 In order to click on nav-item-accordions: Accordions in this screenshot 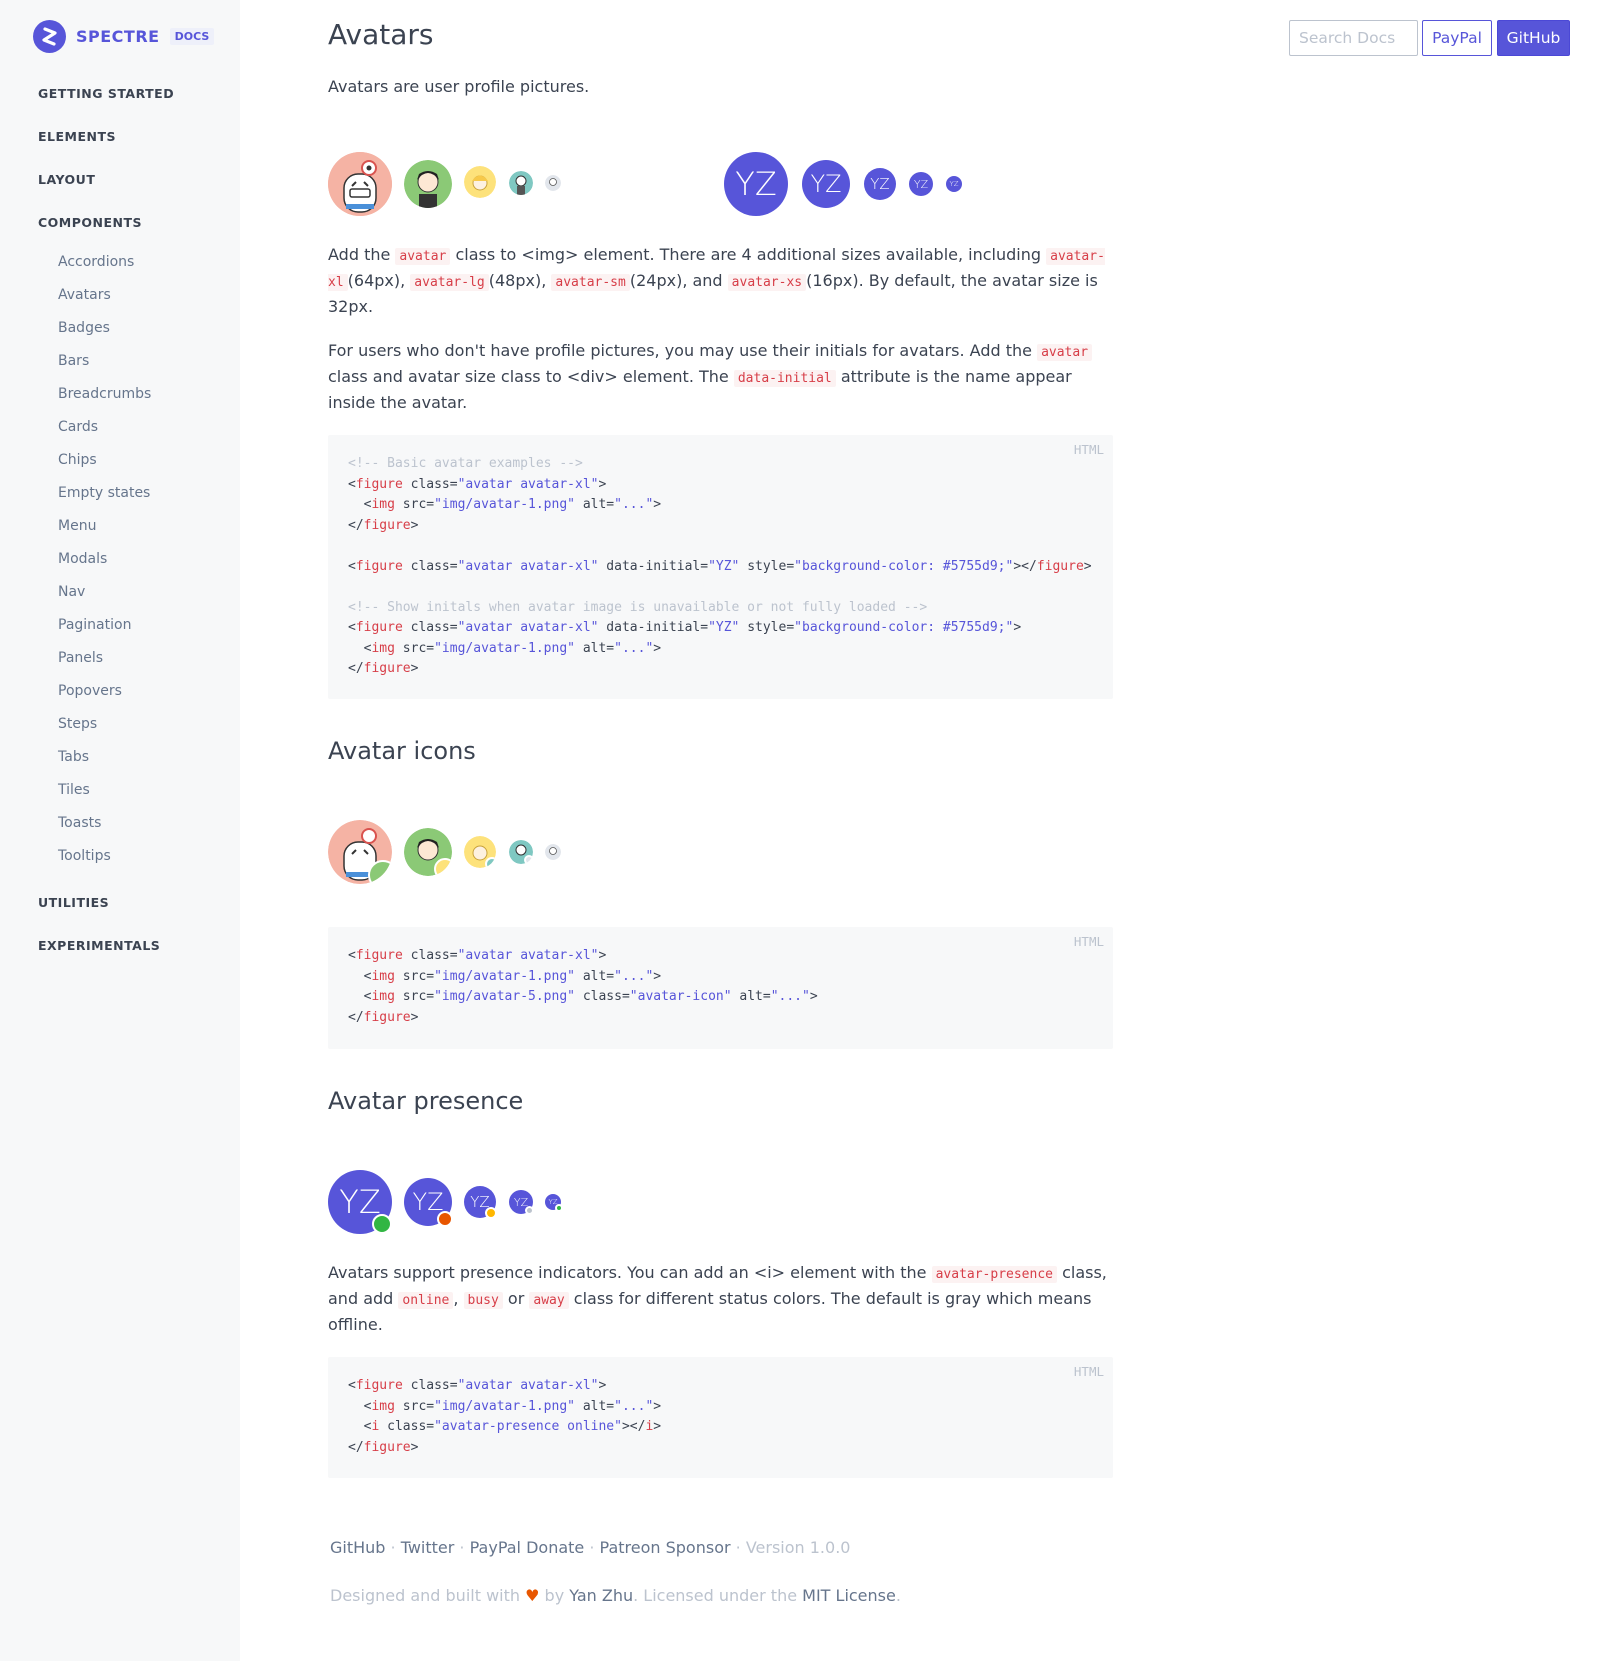, I will do `click(96, 262)`.